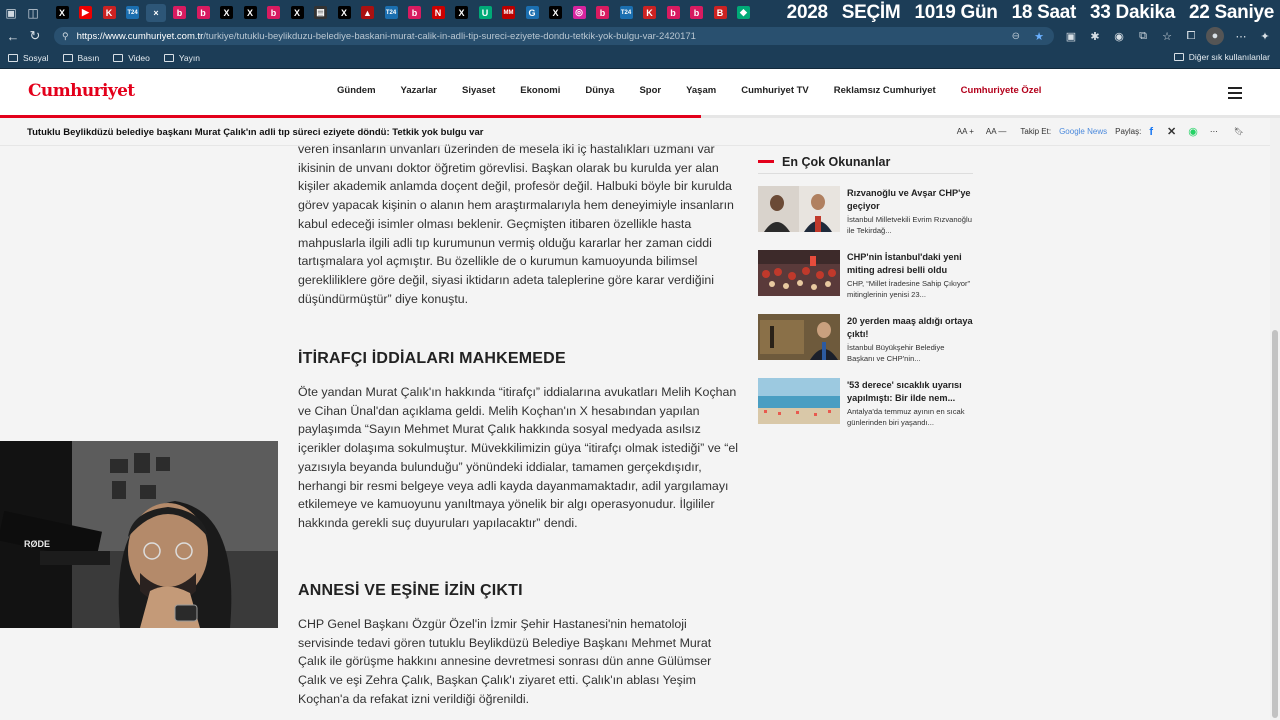 This screenshot has width=1280, height=720. What do you see at coordinates (391, 13) in the screenshot?
I see `tab-t24b: T24` at bounding box center [391, 13].